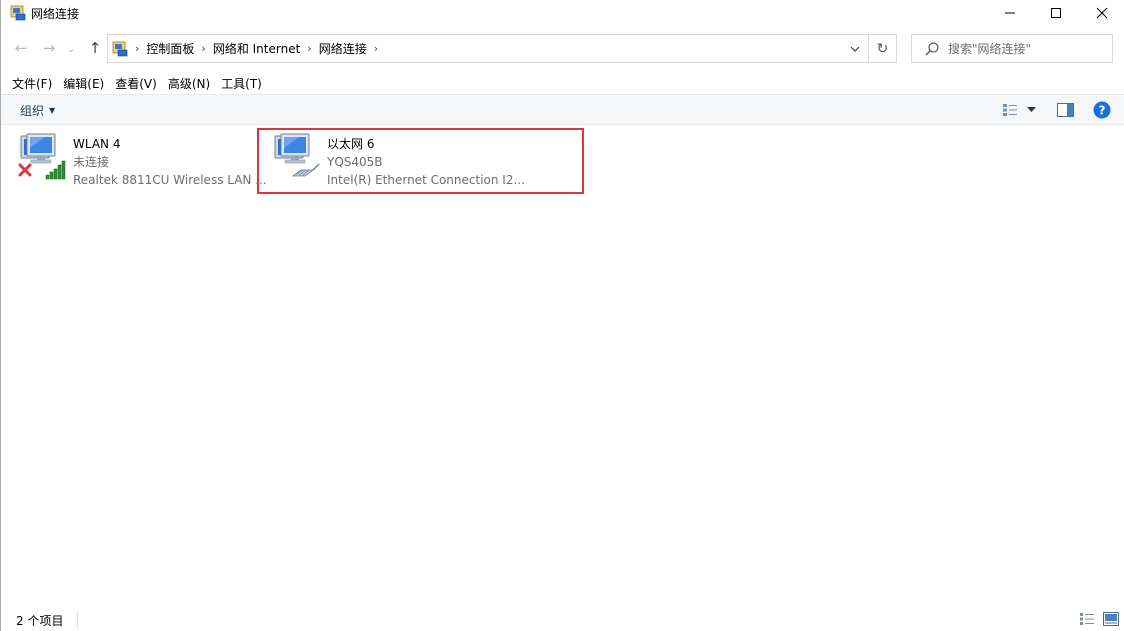  I want to click on back-button: ←, so click(21, 48).